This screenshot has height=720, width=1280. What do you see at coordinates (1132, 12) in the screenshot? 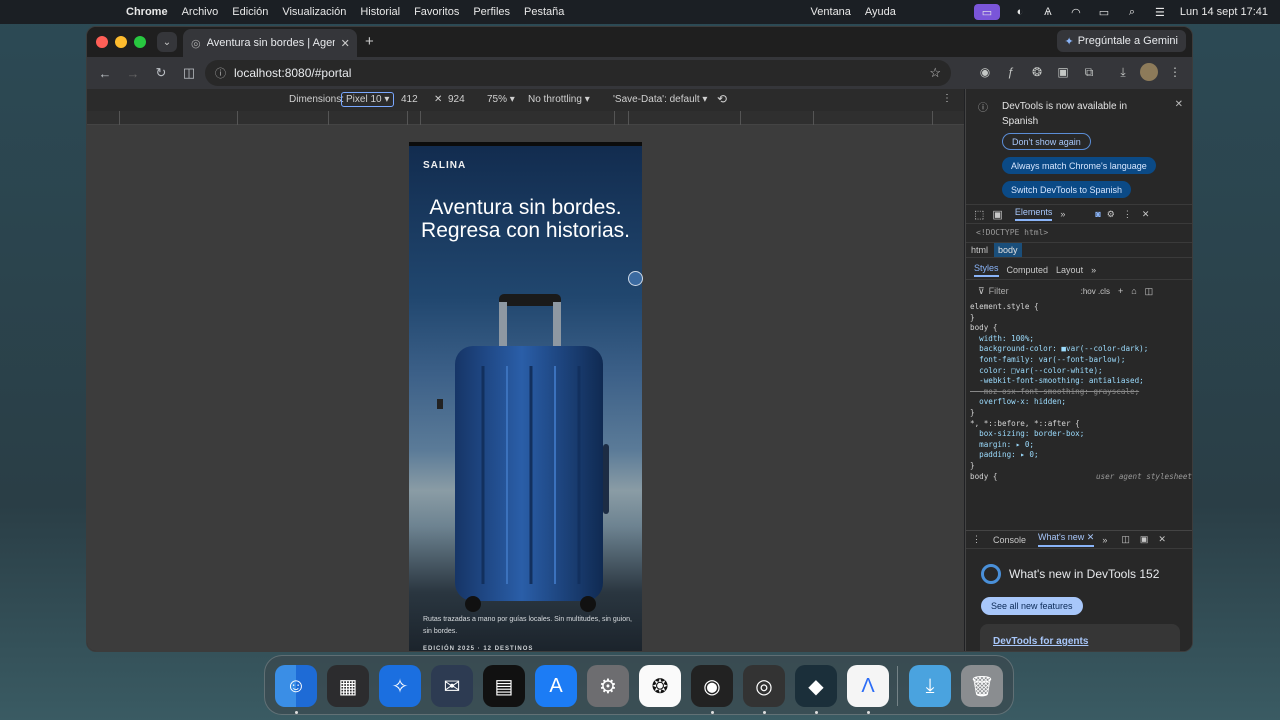
I see `spotlight-search-icon: ⌕` at bounding box center [1132, 12].